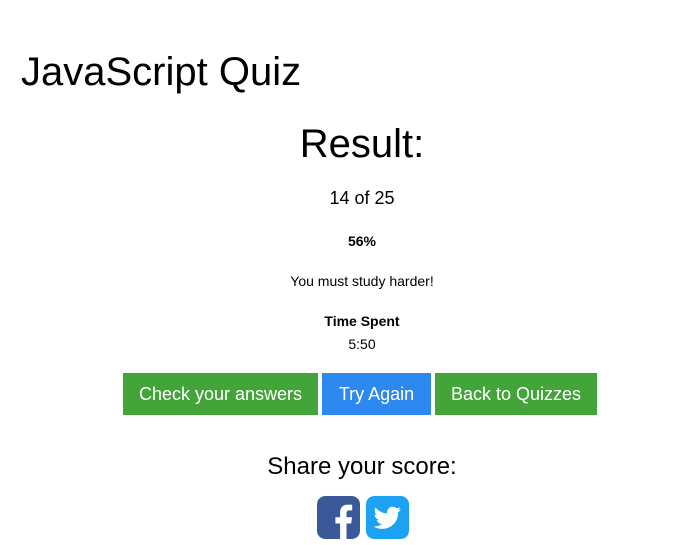 The height and width of the screenshot is (545, 696). I want to click on page-title: JavaScript Quiz, so click(161, 72).